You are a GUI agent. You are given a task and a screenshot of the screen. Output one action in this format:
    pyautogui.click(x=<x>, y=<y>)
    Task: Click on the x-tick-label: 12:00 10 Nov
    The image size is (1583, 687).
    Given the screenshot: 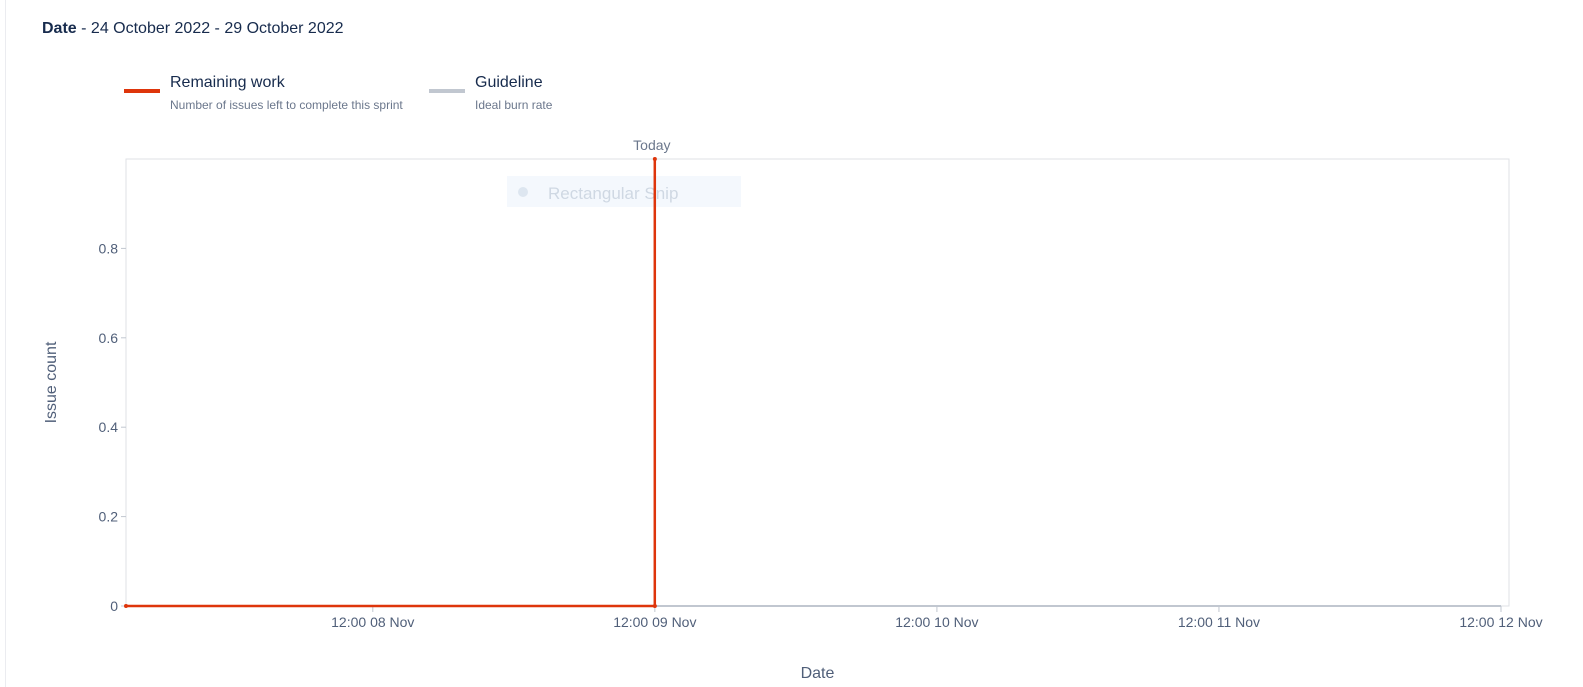 What is the action you would take?
    pyautogui.click(x=936, y=622)
    